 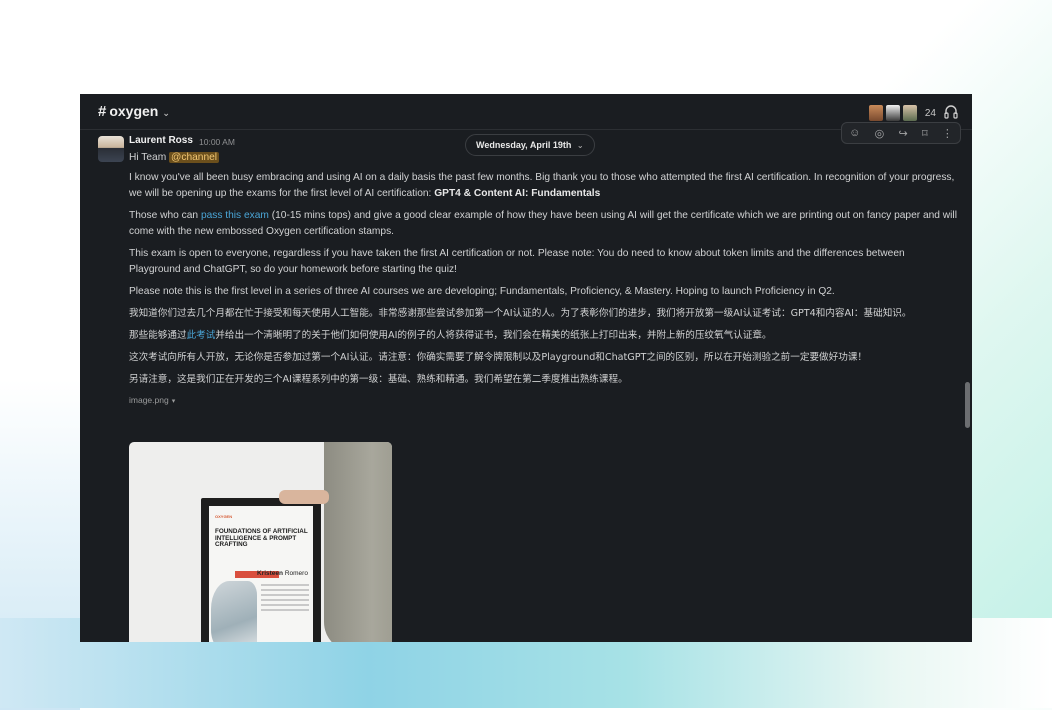 I want to click on paragraph-2-pre: Those who can, so click(x=164, y=215).